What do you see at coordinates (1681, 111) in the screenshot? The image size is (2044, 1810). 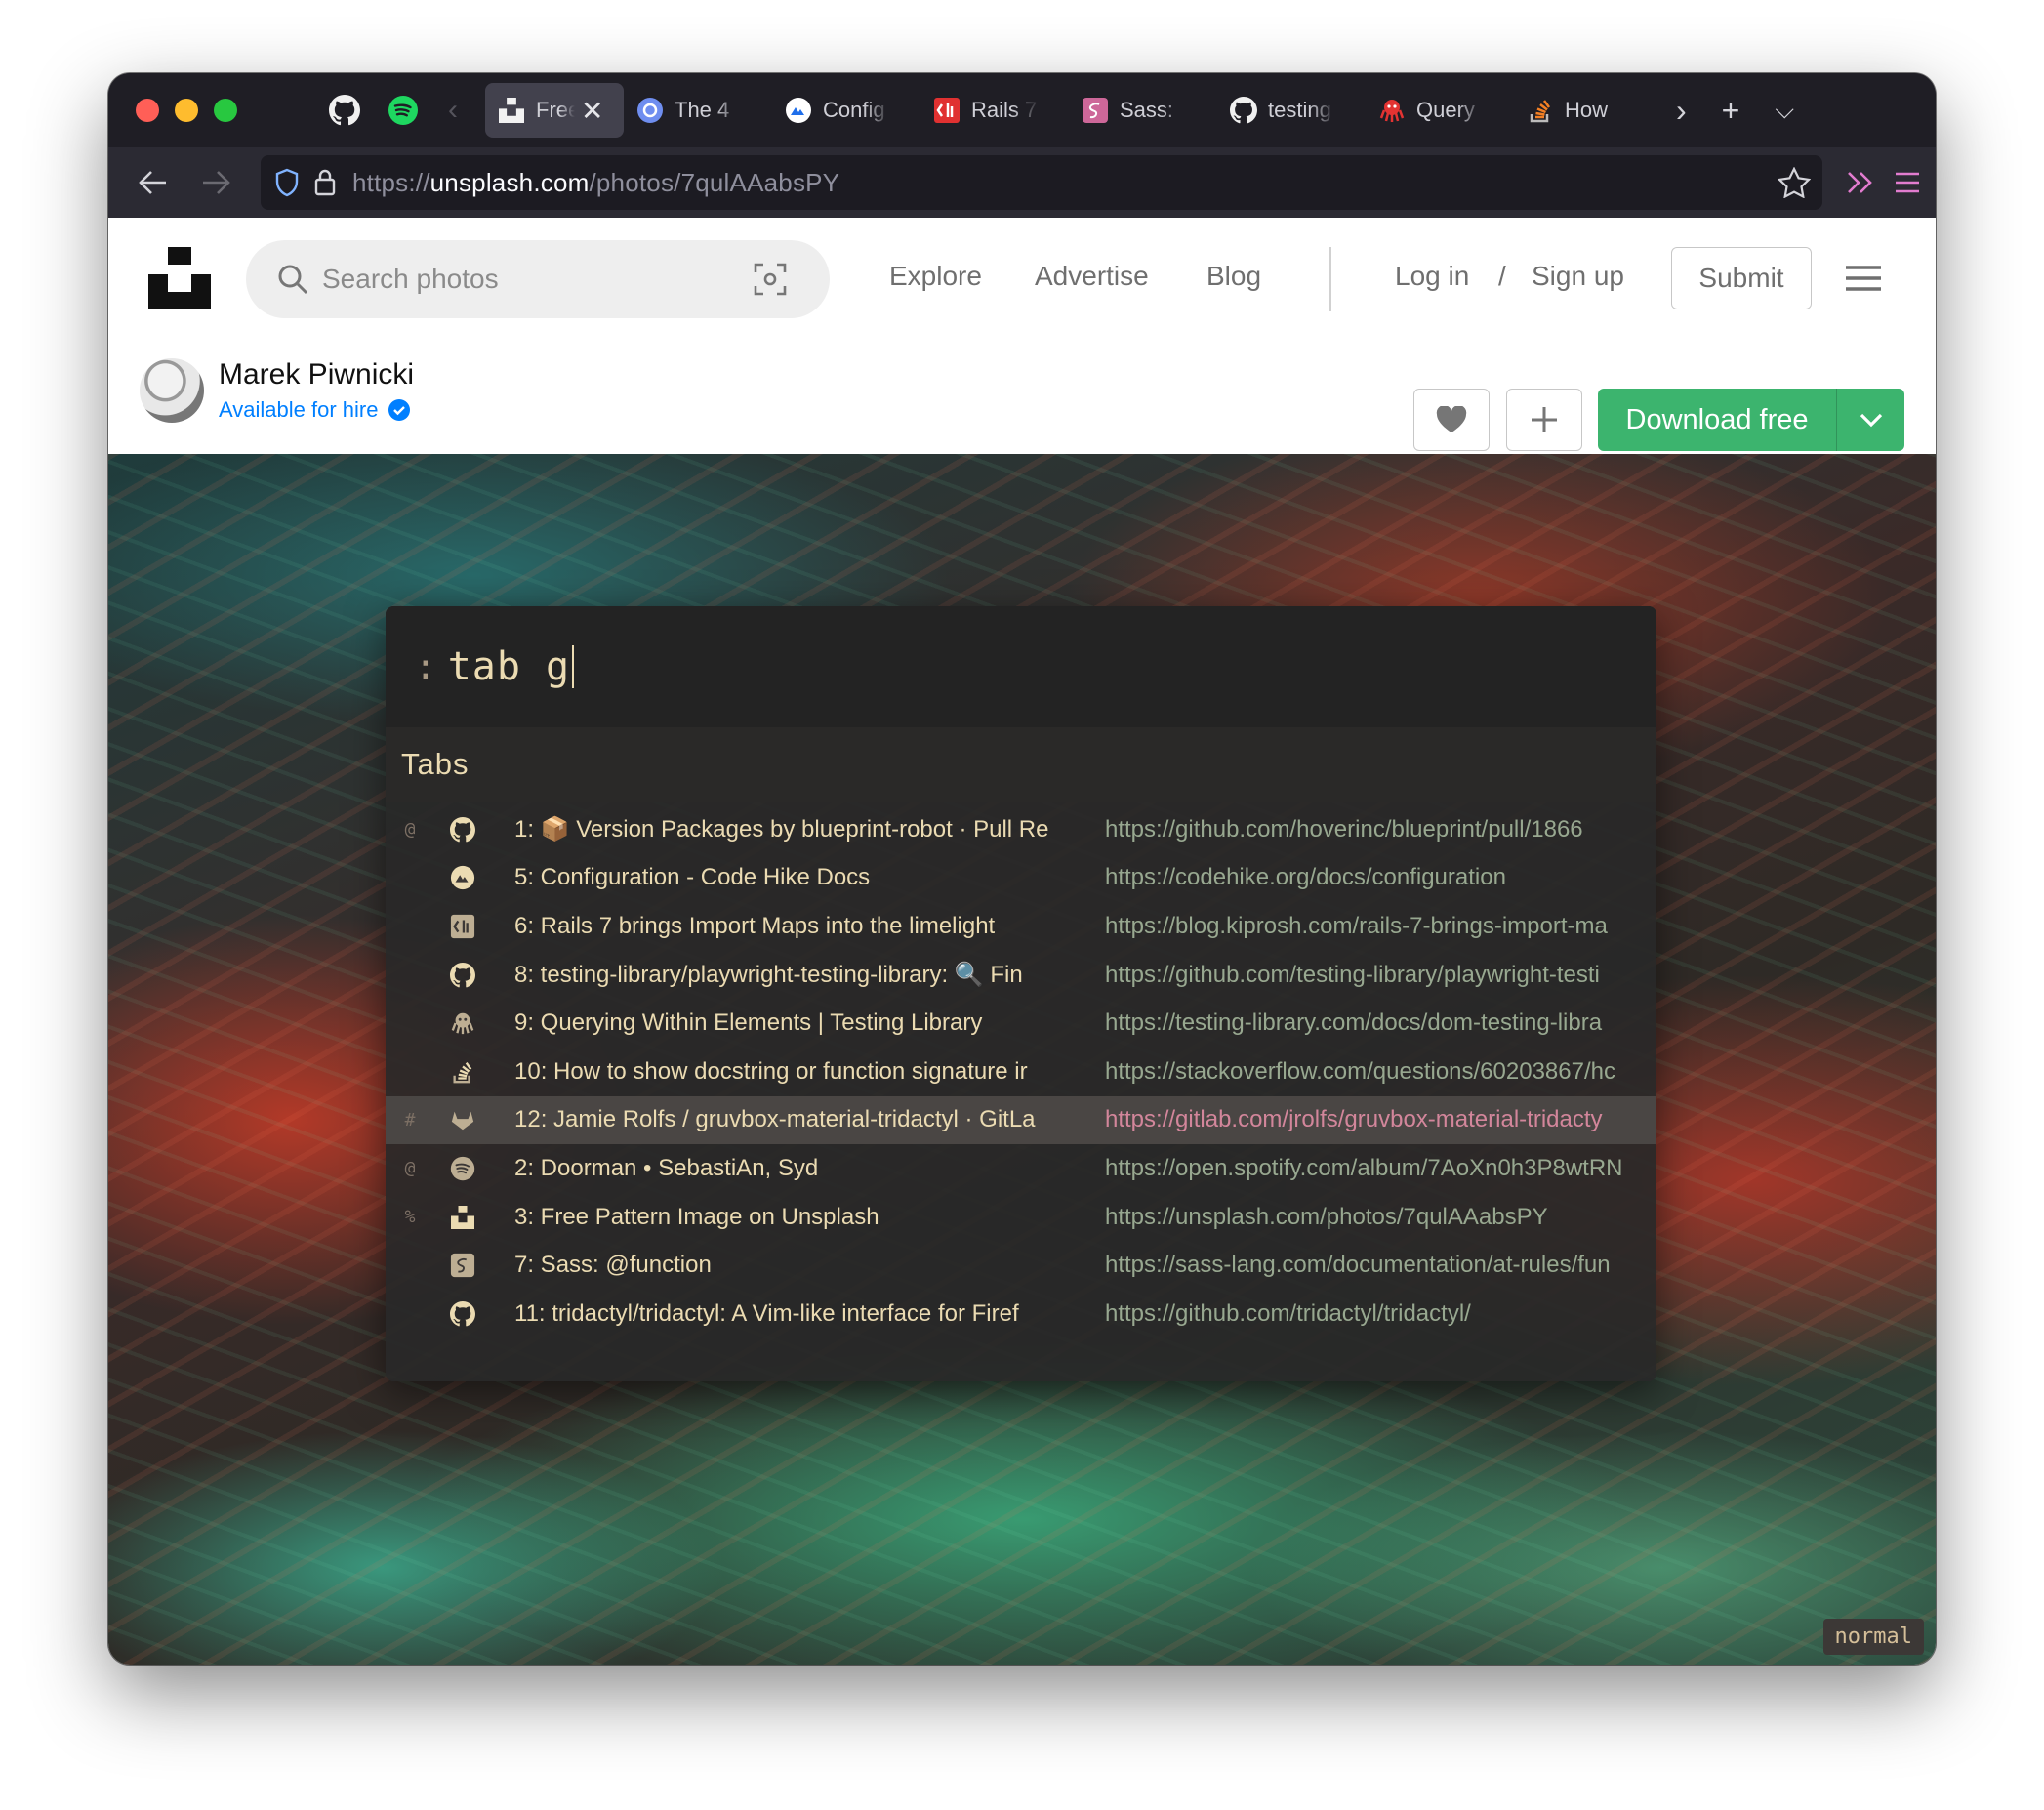 I see `tabs-scroll-right-icon: ›` at bounding box center [1681, 111].